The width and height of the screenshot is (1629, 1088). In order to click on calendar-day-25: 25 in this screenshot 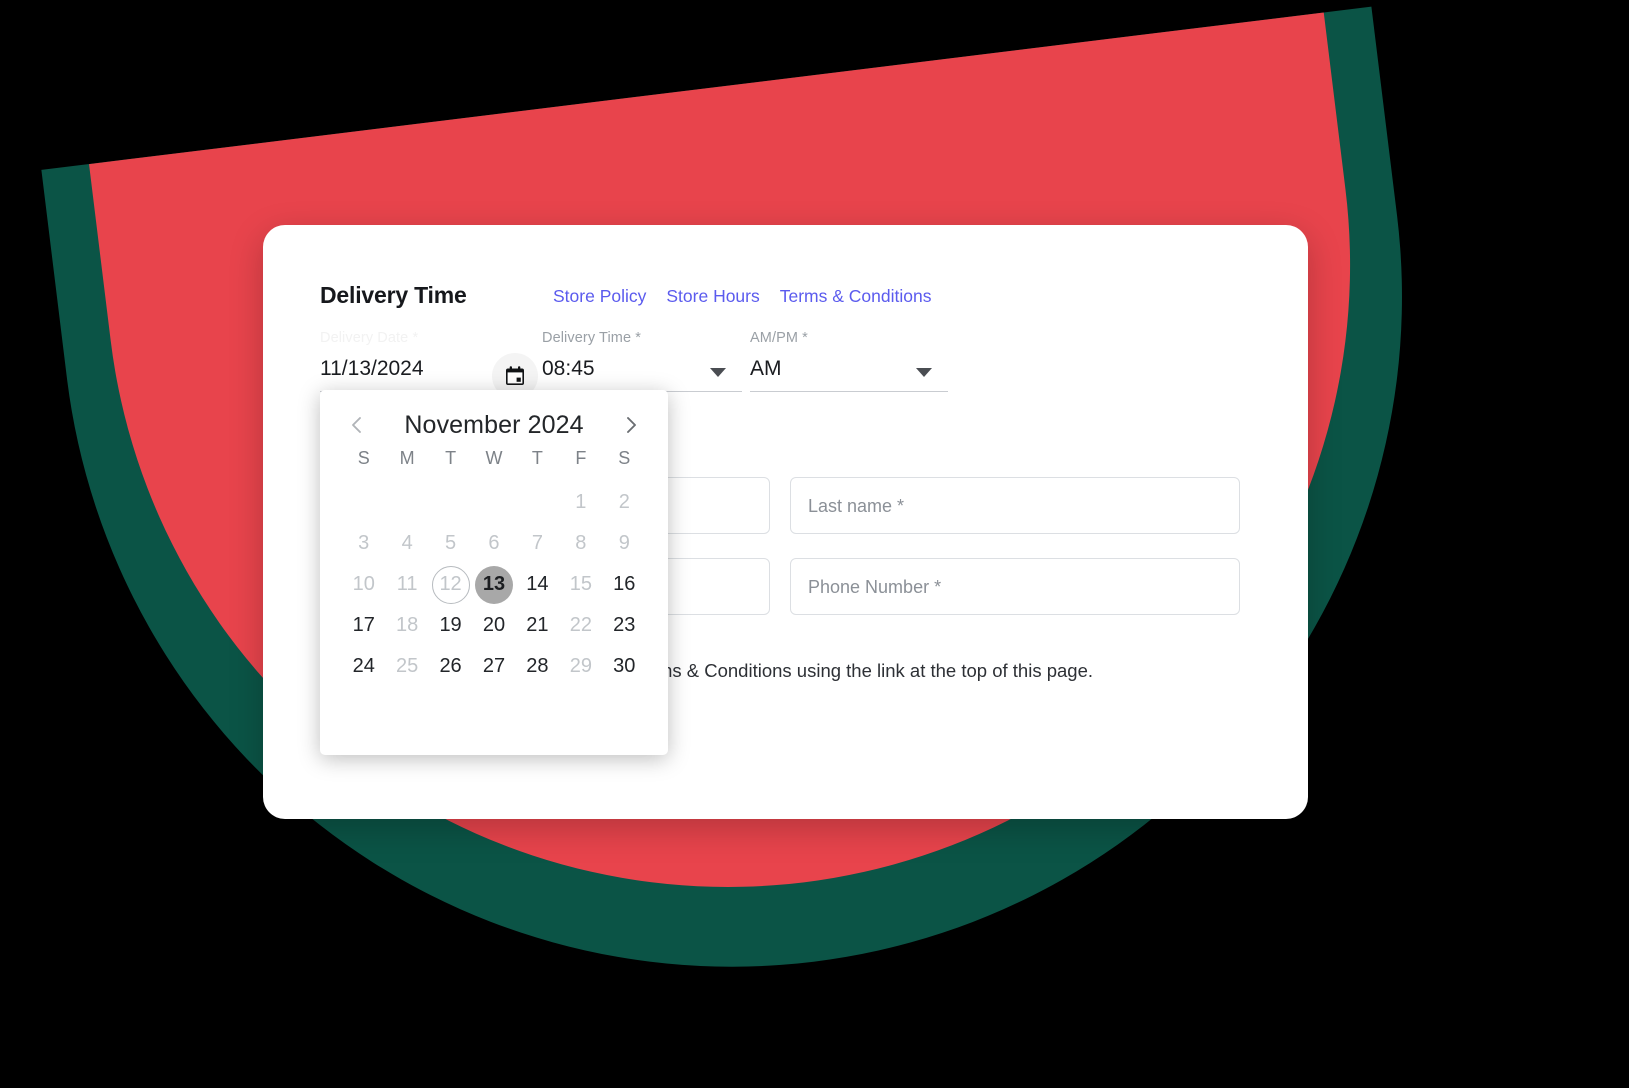, I will do `click(406, 666)`.